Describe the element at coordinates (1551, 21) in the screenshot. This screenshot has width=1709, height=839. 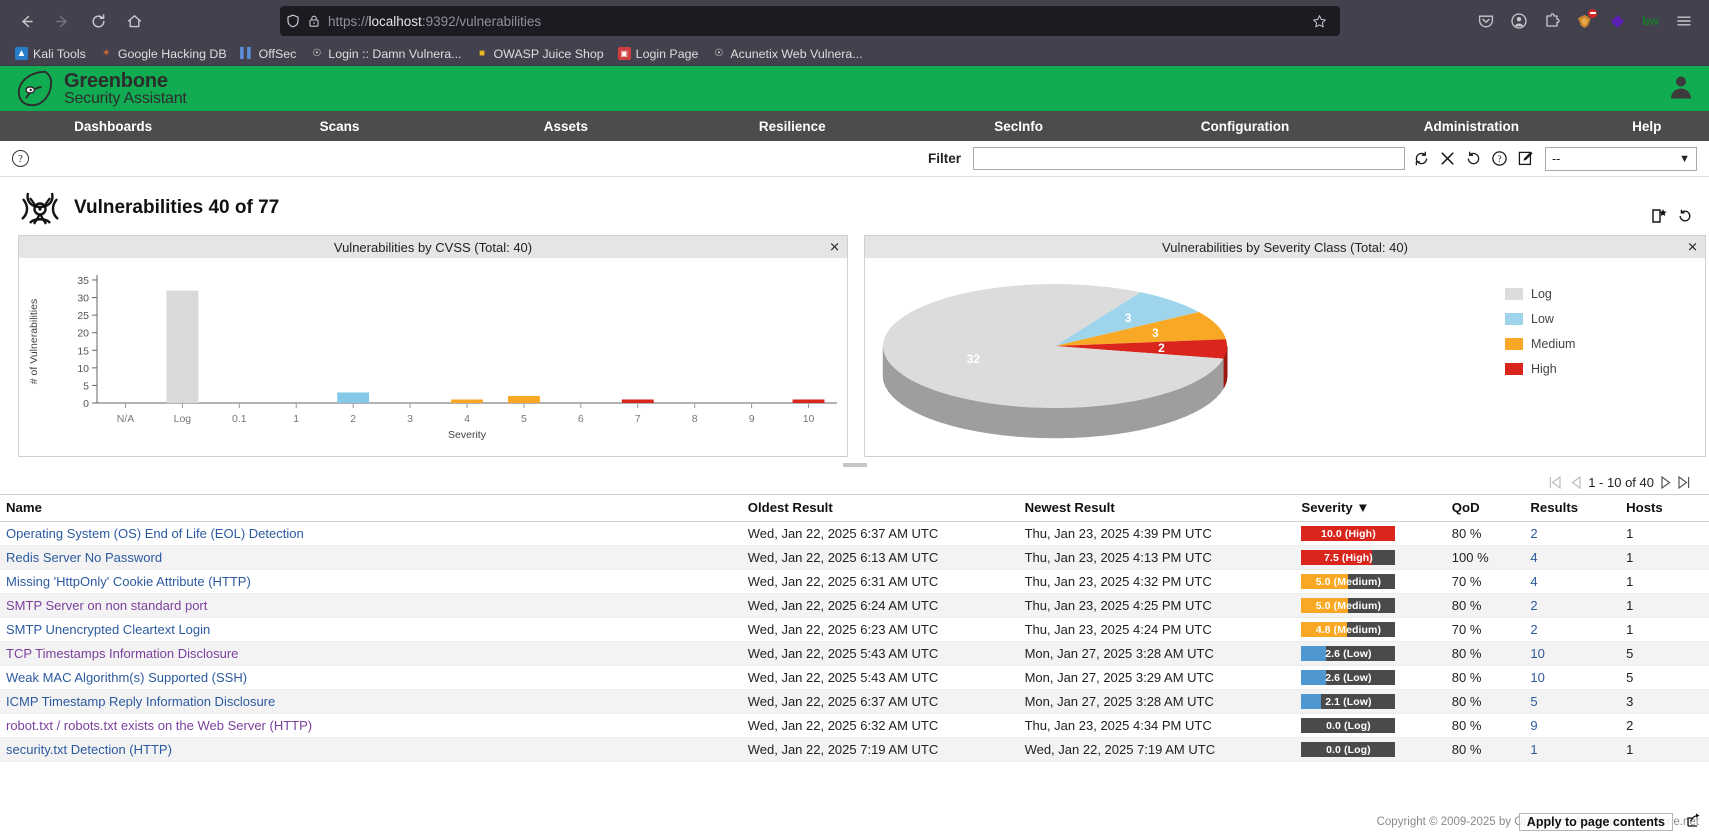
I see `extensions-icon` at that location.